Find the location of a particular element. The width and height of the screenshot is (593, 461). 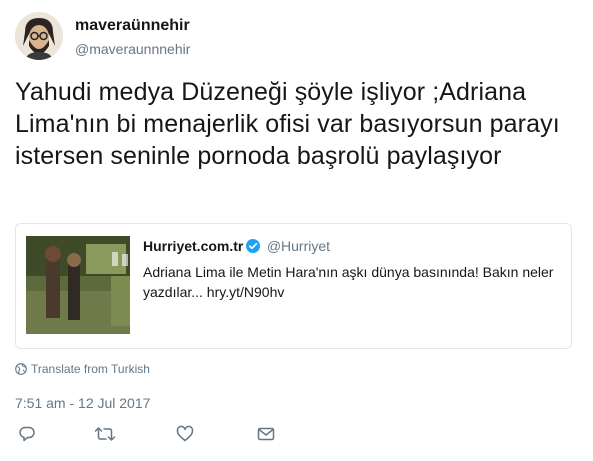

verified-badge-icon is located at coordinates (253, 246).